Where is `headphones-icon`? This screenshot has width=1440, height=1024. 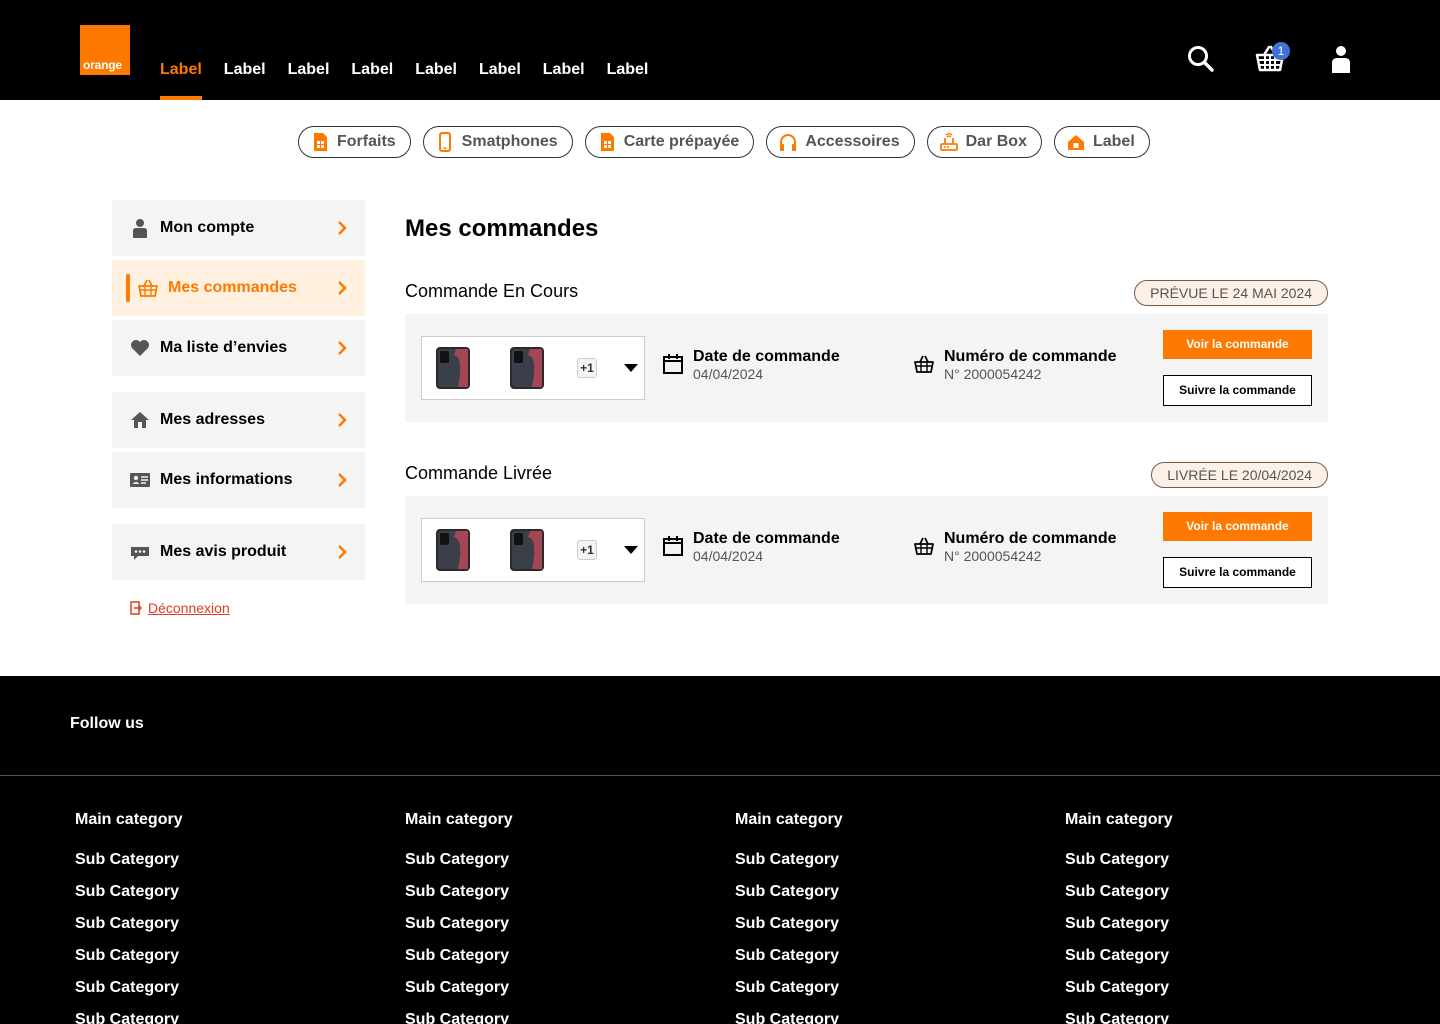 headphones-icon is located at coordinates (788, 142).